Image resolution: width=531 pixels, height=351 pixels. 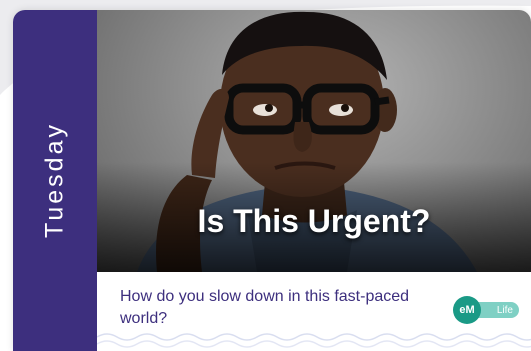 What do you see at coordinates (467, 310) in the screenshot?
I see `logo-mark: eM` at bounding box center [467, 310].